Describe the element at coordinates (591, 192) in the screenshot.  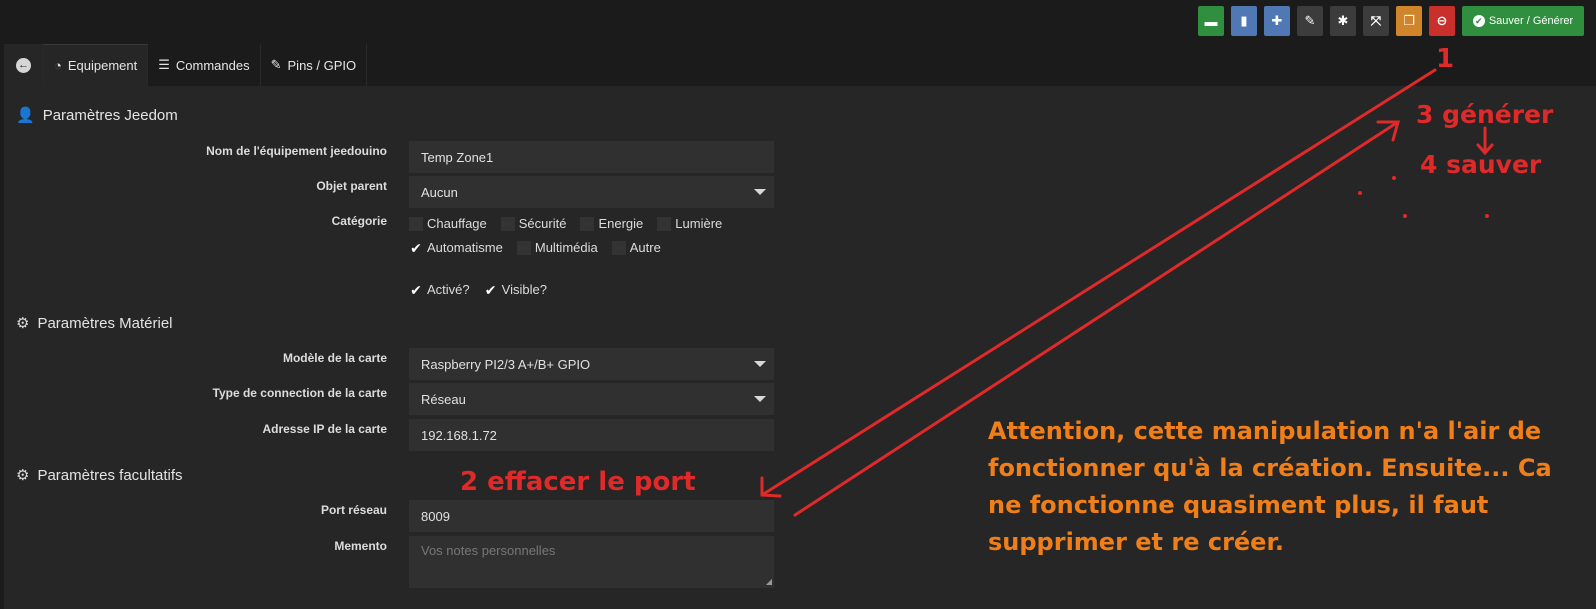
I see `objet-select: Aucun` at that location.